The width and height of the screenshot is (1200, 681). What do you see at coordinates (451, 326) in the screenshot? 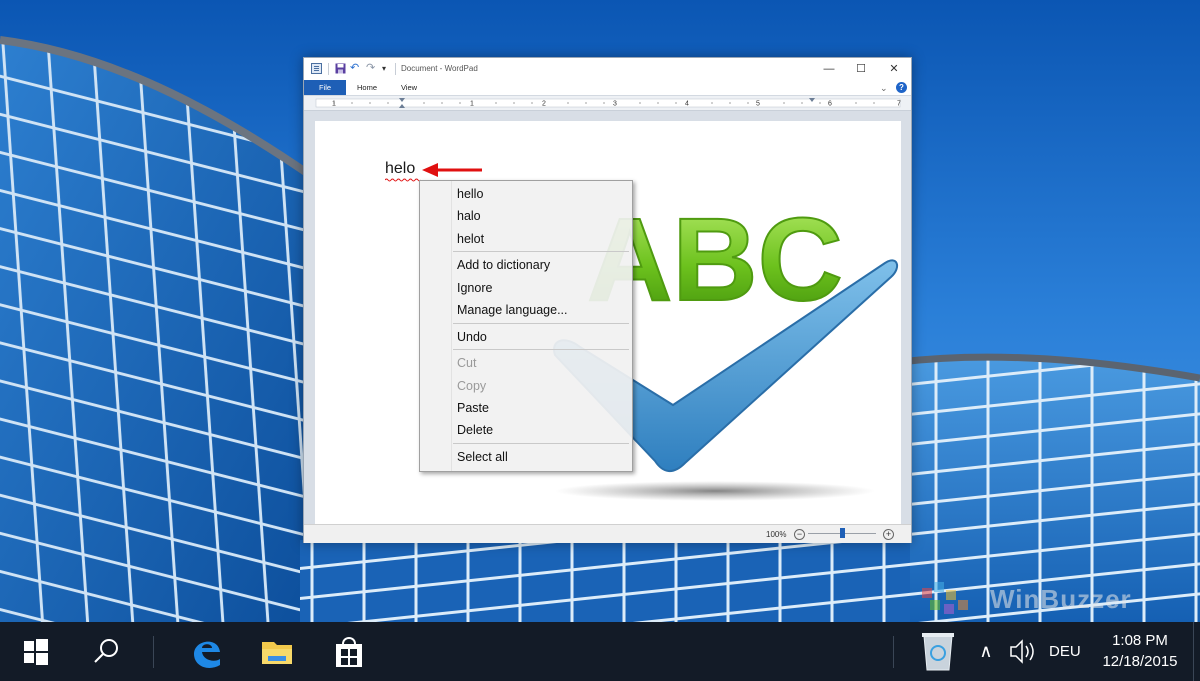
I see `menu-gutter` at bounding box center [451, 326].